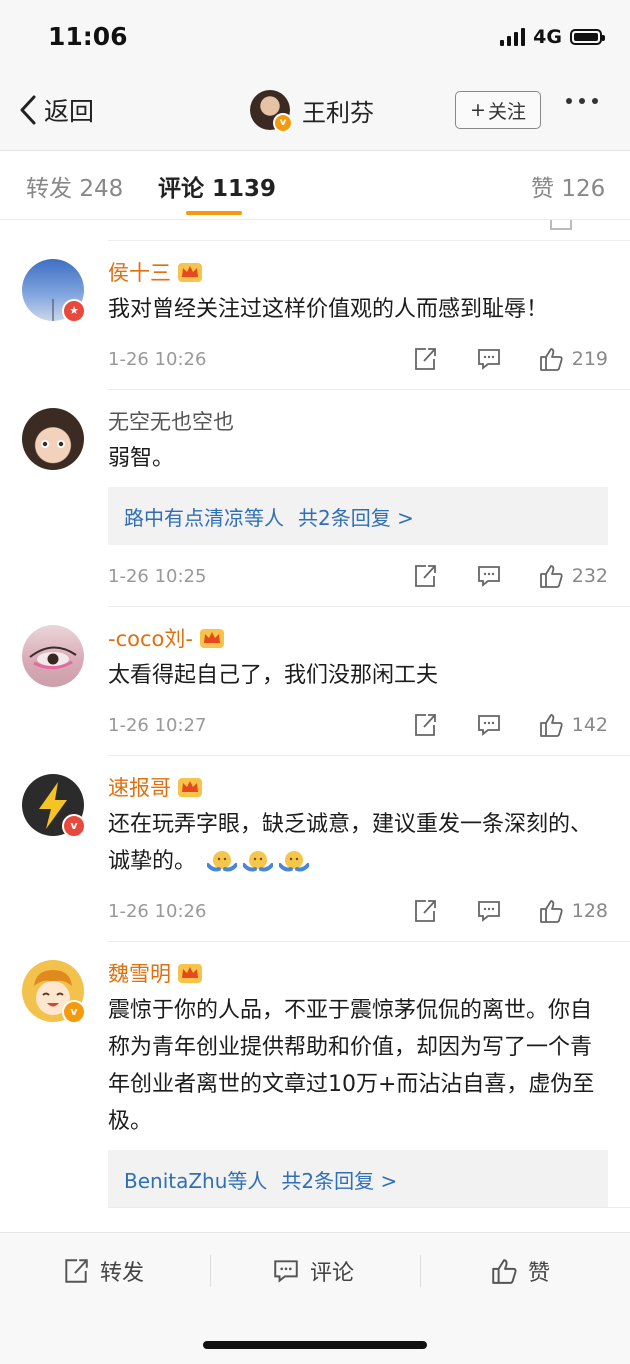 This screenshot has height=1364, width=630. I want to click on like-count: 142, so click(589, 725).